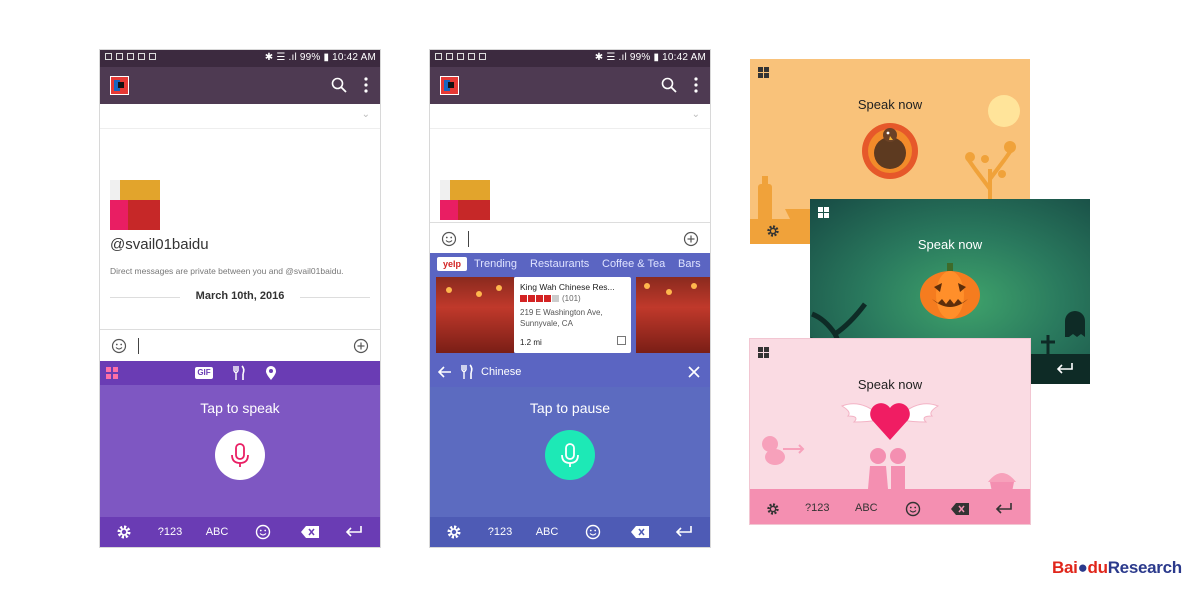 The width and height of the screenshot is (1200, 600). Describe the element at coordinates (240, 58) in the screenshot. I see `status-bar: ✱ ☰ .ıl 99% ▮ 10:42 AM` at that location.